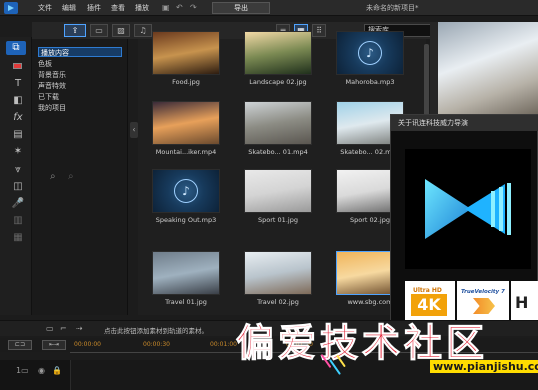 This screenshot has width=538, height=390. I want to click on title-bar: 文件 编辑 插件 查看 播放 ▣ ↶ ↷ 导出 未命名的新项目*, so click(269, 8).